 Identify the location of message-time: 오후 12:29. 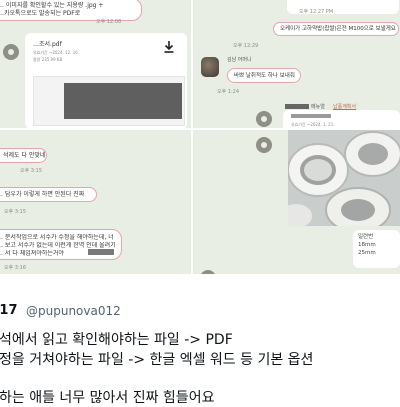
(246, 46).